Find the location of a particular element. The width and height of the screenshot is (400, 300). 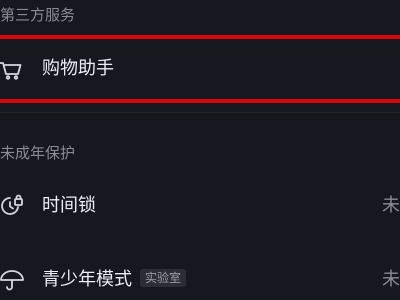

divider is located at coordinates (200, 112).